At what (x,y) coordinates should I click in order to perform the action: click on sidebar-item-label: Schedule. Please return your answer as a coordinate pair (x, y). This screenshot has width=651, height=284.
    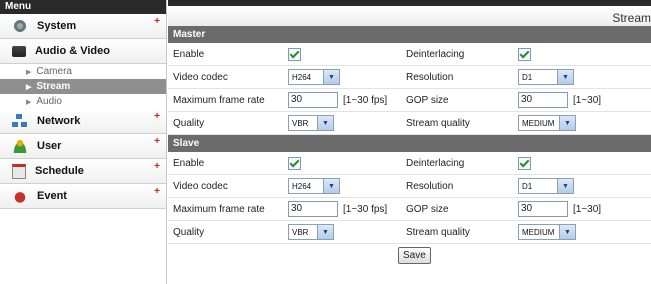
    Looking at the image, I should click on (59, 171).